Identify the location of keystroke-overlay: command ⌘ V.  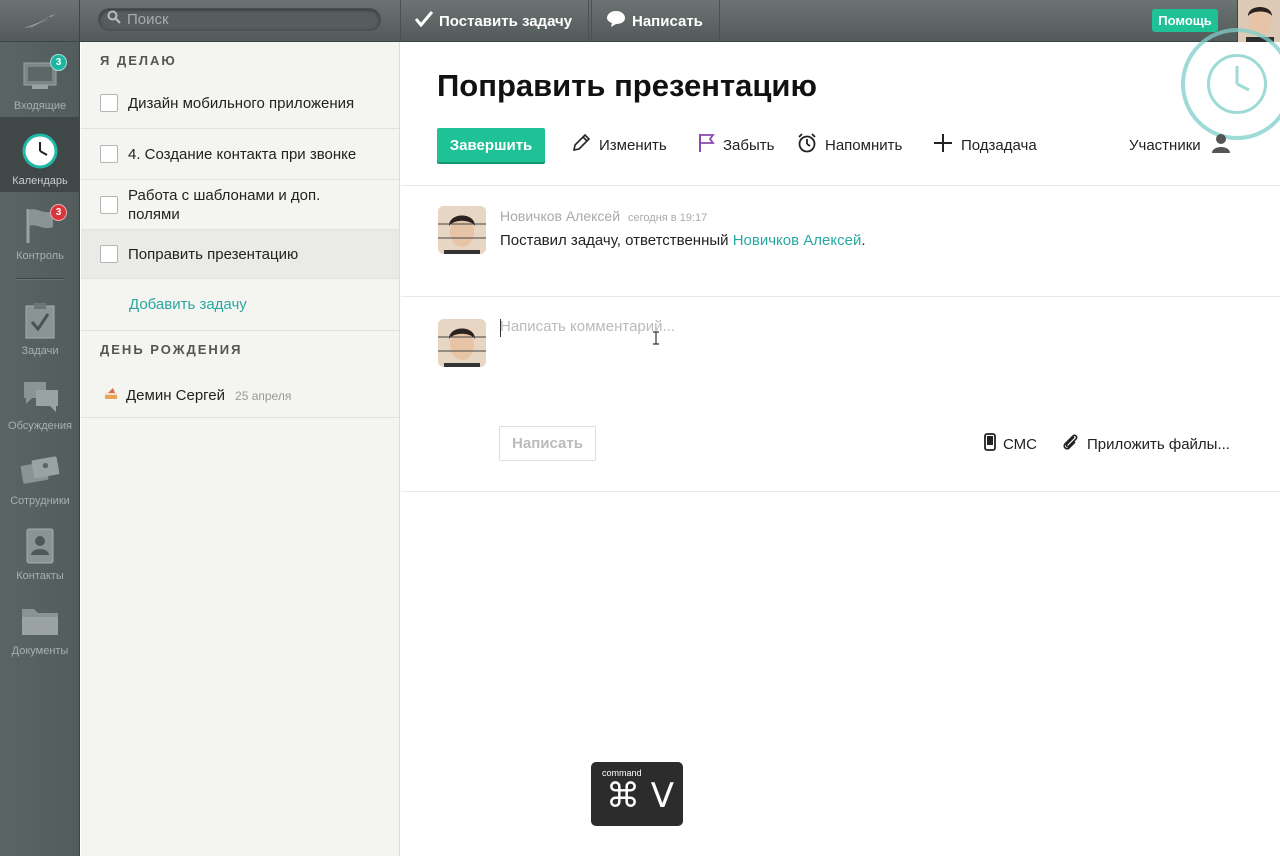
(637, 794).